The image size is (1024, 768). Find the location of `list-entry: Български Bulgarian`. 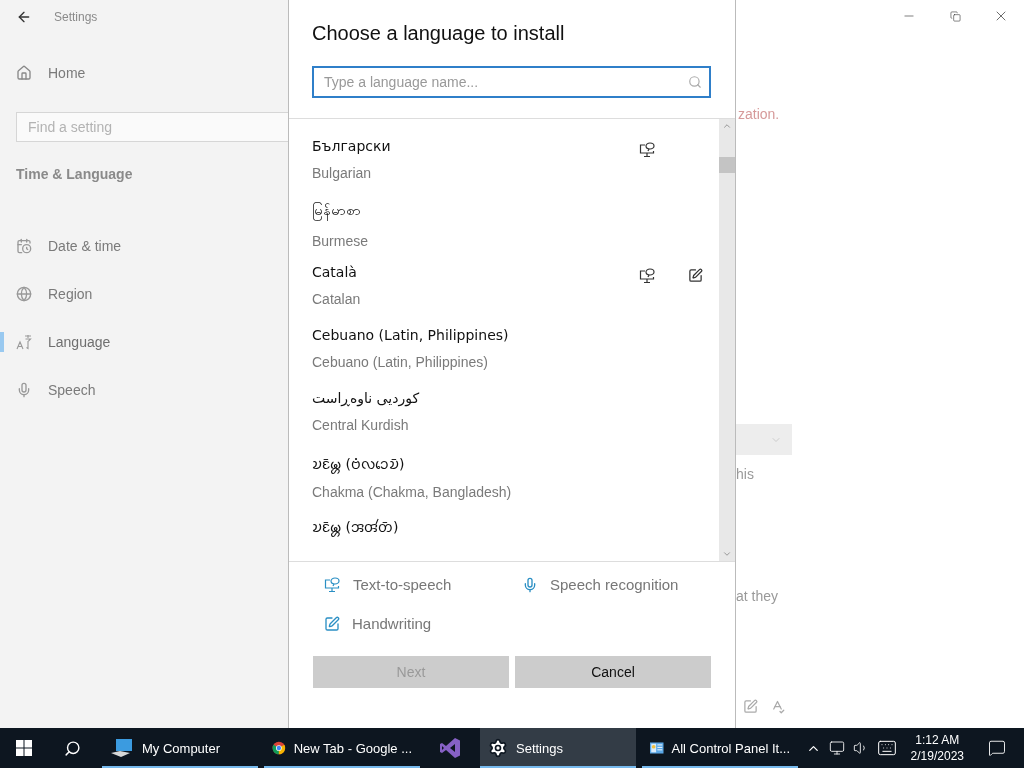

list-entry: Български Bulgarian is located at coordinates (504, 169).